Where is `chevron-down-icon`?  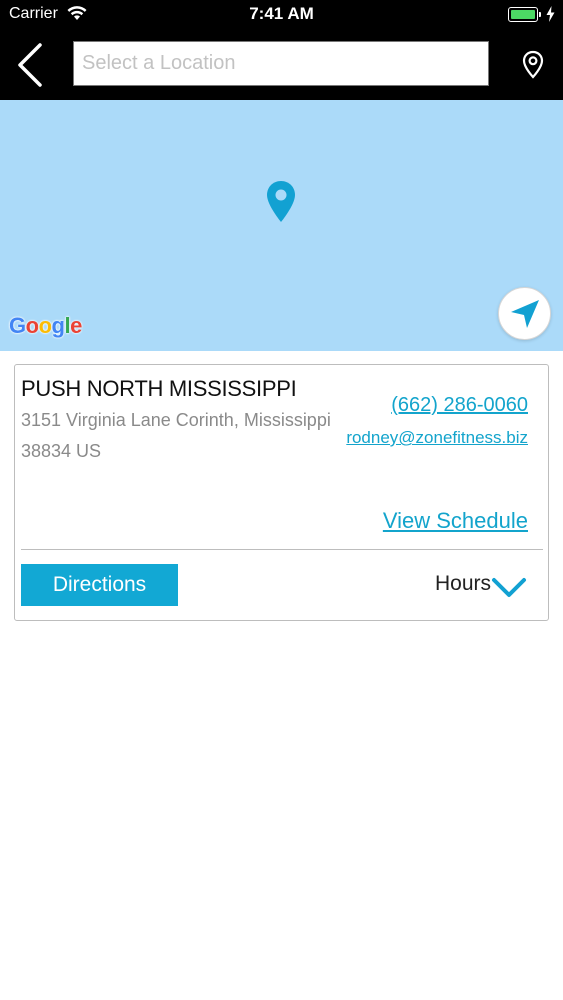 chevron-down-icon is located at coordinates (509, 587).